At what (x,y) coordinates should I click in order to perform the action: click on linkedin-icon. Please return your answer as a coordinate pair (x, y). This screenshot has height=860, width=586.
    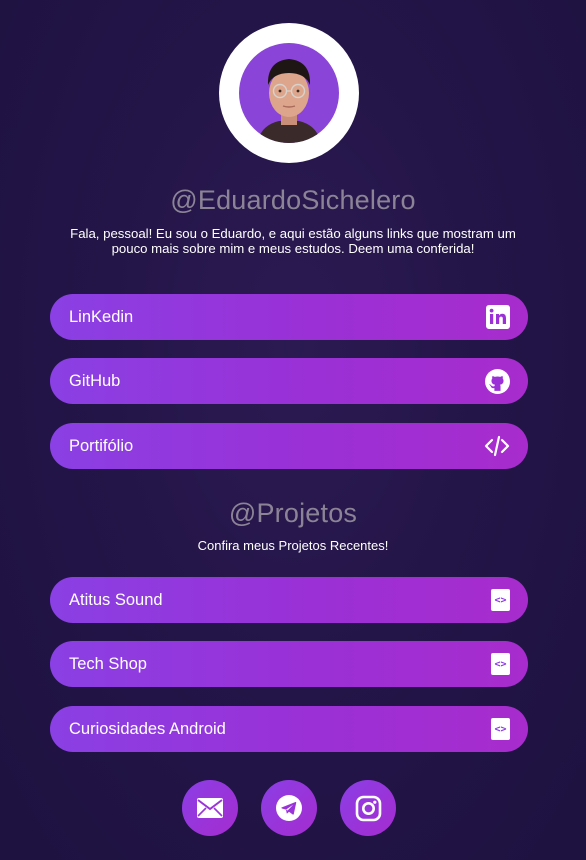
    Looking at the image, I should click on (498, 317).